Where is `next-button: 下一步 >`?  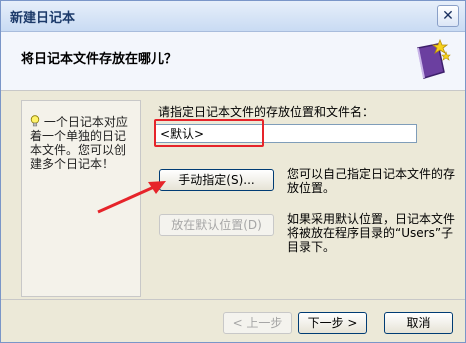
next-button: 下一步 > is located at coordinates (332, 323).